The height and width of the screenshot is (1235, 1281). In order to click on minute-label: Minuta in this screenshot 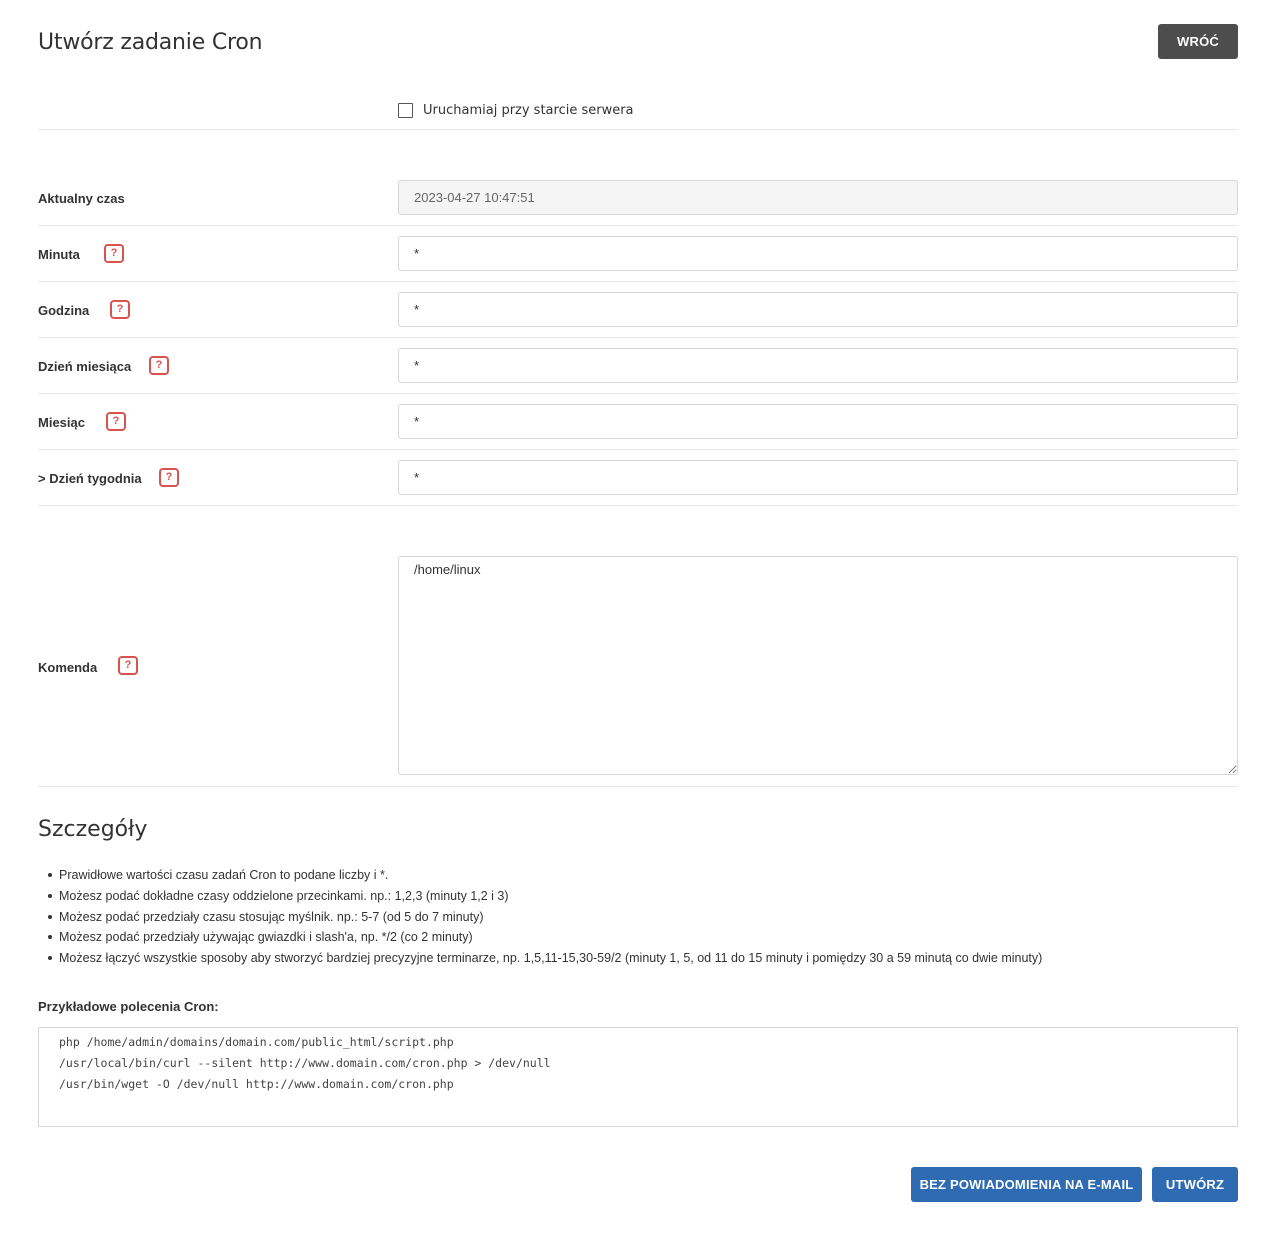, I will do `click(59, 254)`.